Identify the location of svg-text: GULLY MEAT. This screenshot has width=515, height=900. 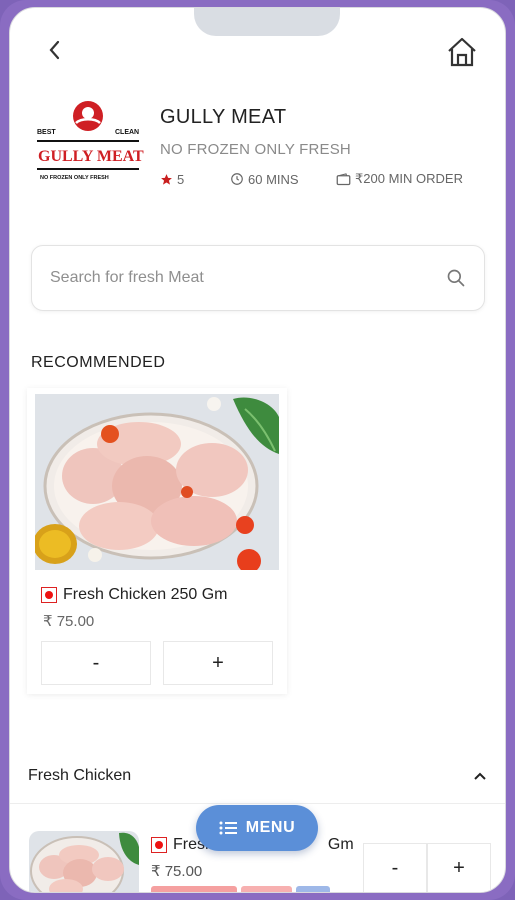
(91, 156).